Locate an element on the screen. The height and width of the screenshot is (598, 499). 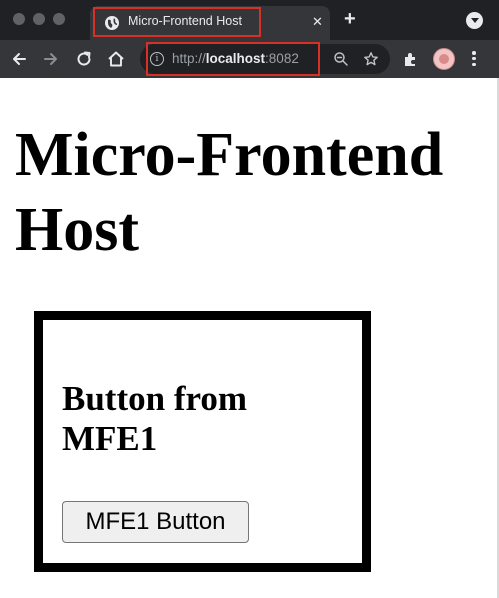
avatar is located at coordinates (444, 59).